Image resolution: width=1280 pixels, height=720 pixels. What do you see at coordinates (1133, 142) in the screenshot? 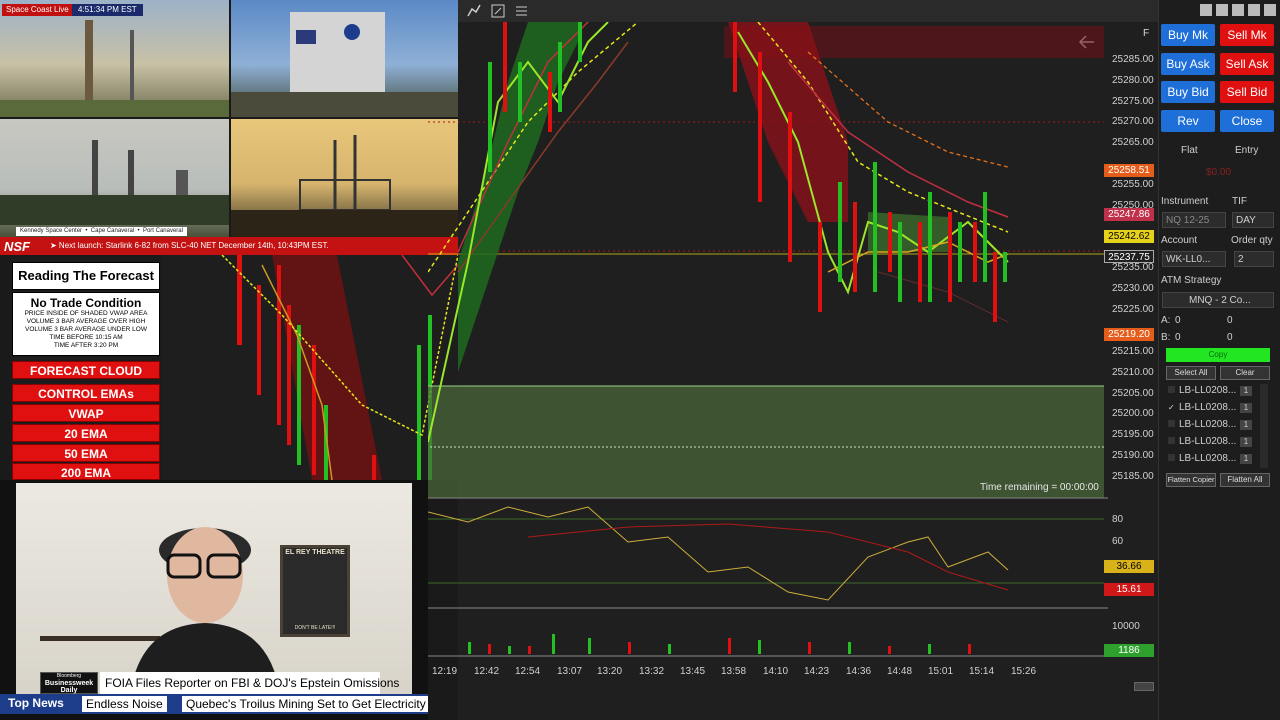
I see `price-axis-label: 25265.00` at bounding box center [1133, 142].